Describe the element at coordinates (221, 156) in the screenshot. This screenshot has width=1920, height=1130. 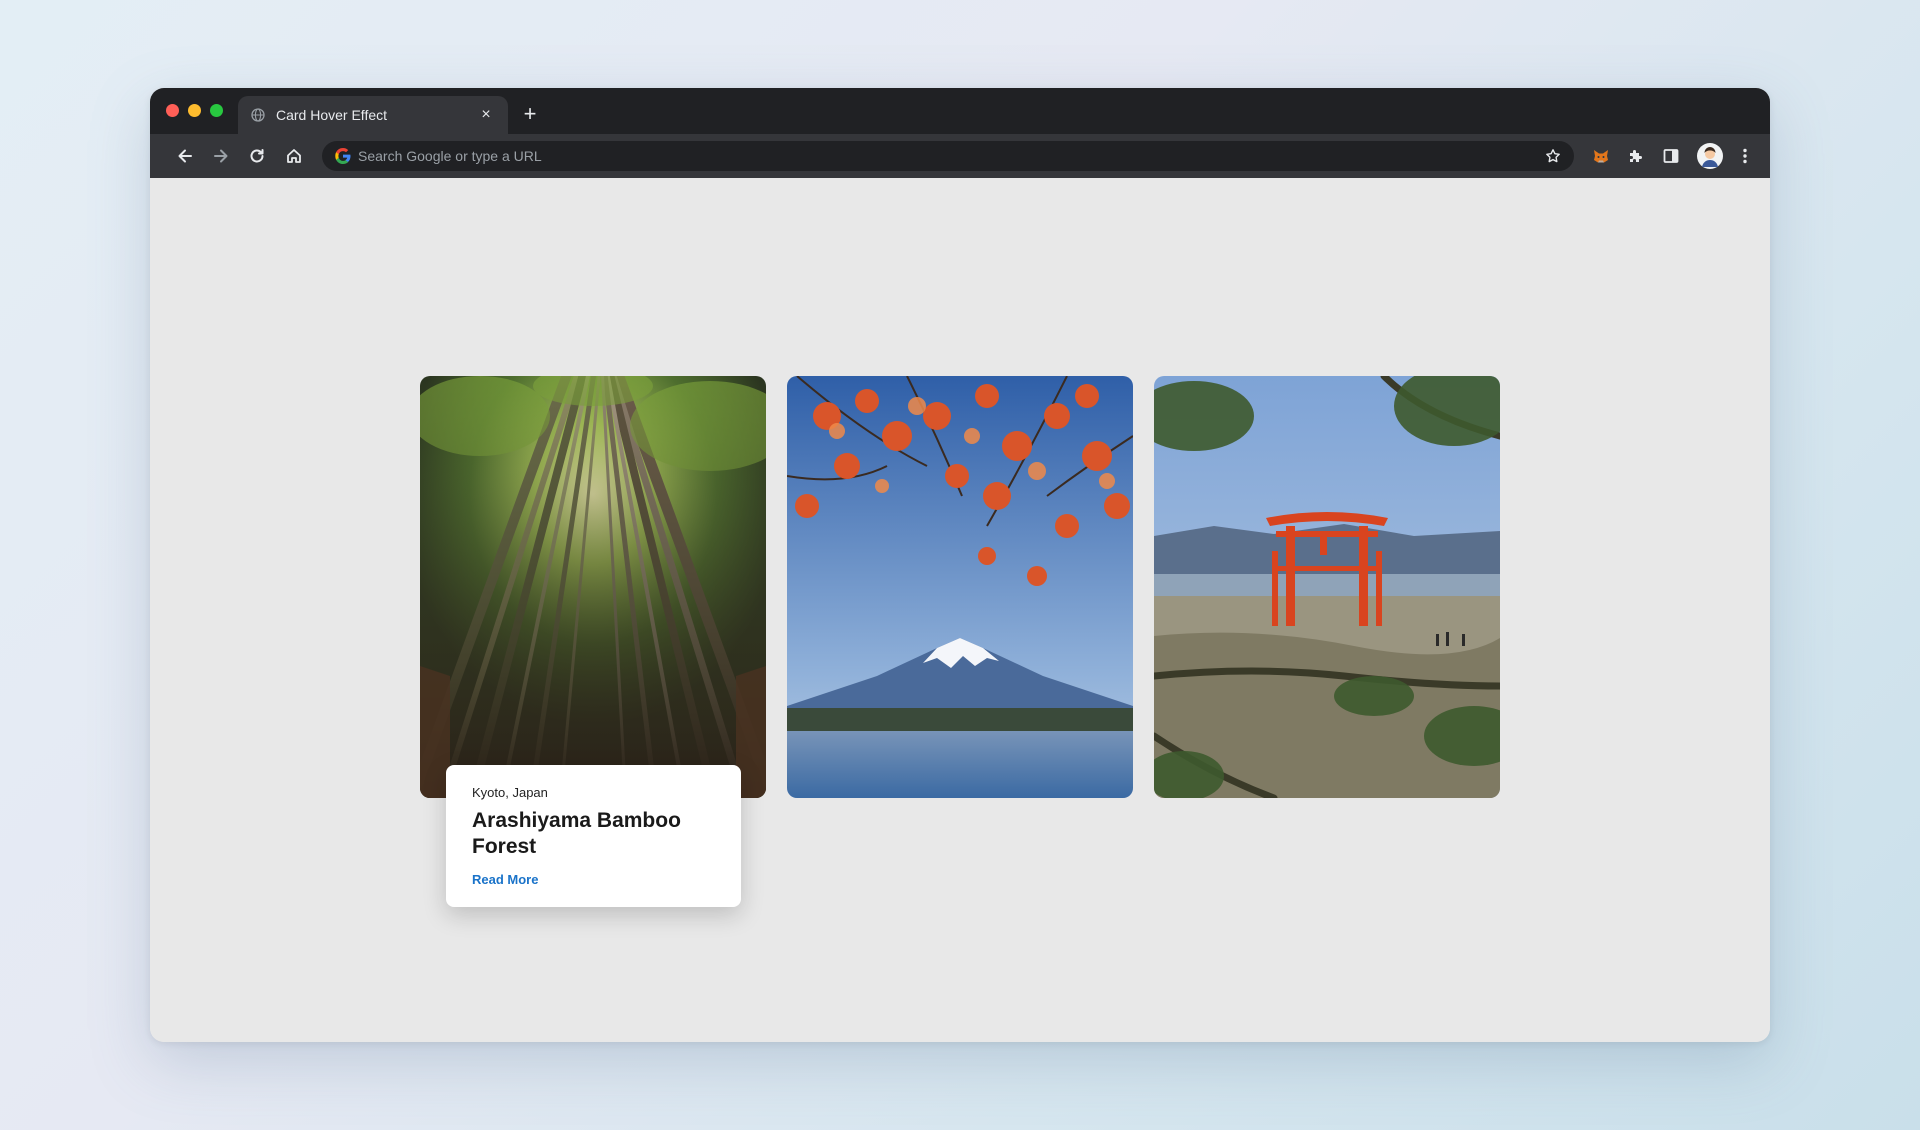
I see `forward-arrow-icon` at that location.